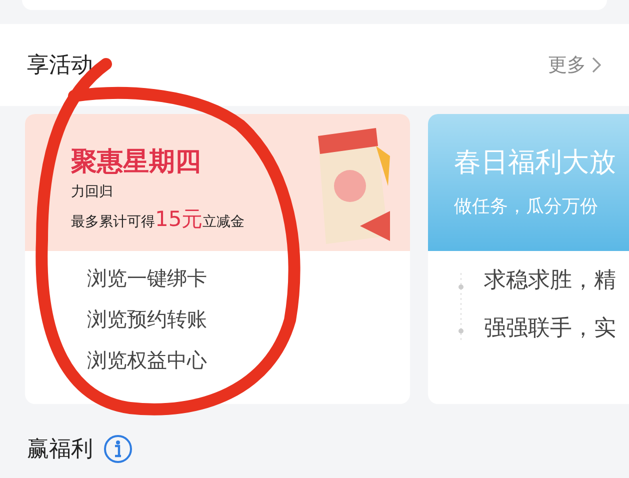 The height and width of the screenshot is (478, 629). I want to click on activity-item: 浏览一键绑卡, so click(248, 278).